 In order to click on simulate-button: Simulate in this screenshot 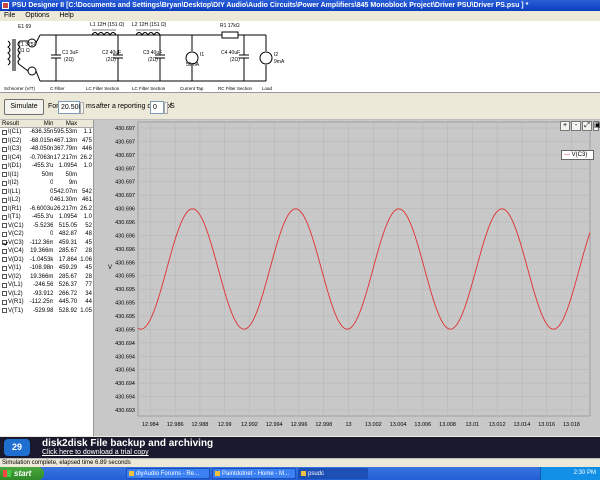, I will do `click(24, 107)`.